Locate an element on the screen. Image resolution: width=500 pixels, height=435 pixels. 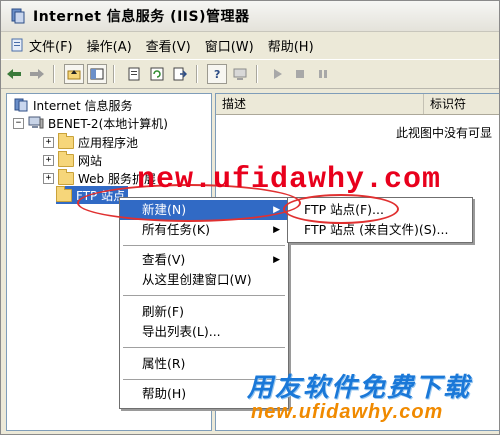
iis-app-icon is located at coordinates (18, 16).